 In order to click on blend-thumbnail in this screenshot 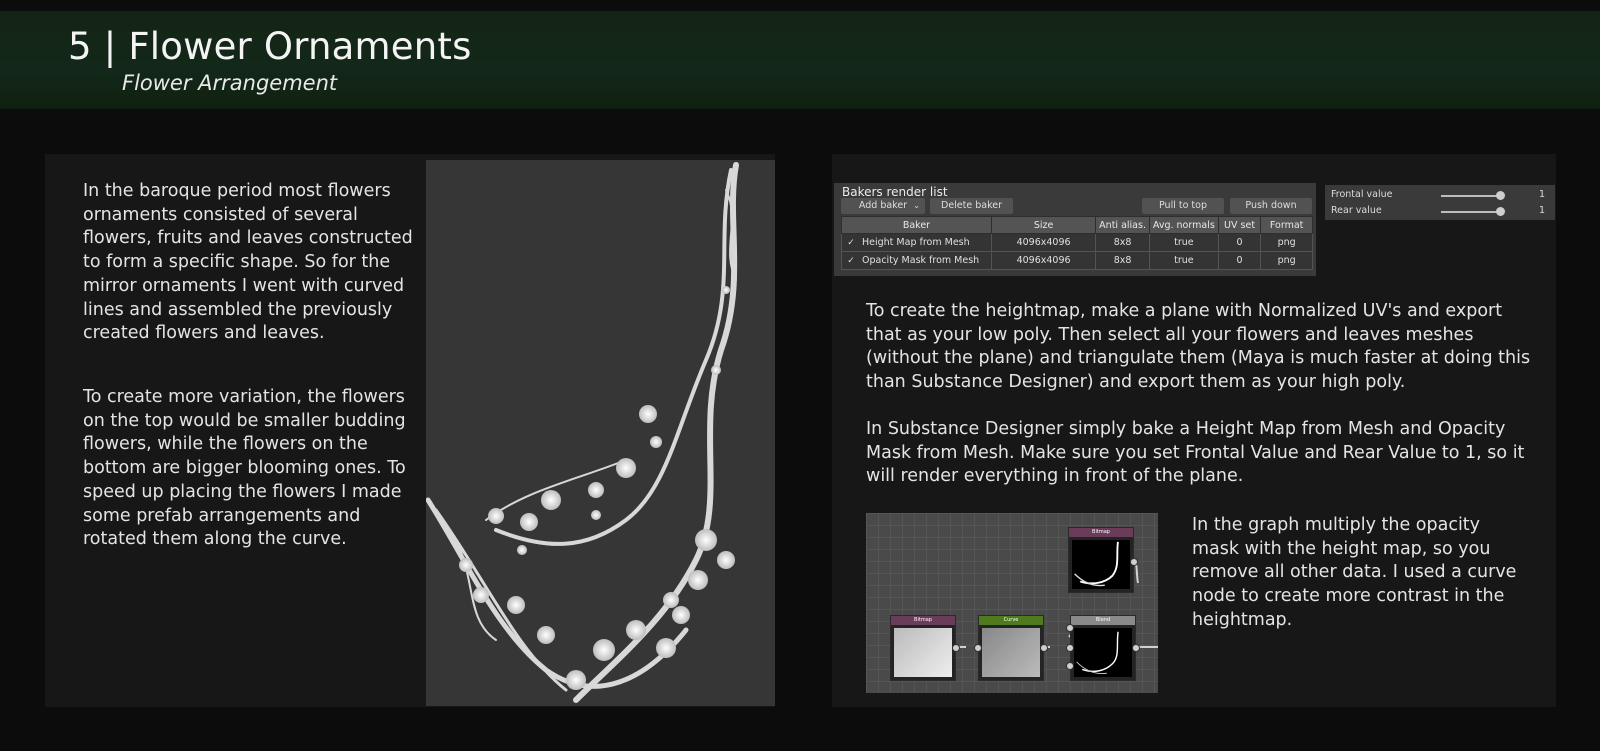, I will do `click(1097, 653)`.